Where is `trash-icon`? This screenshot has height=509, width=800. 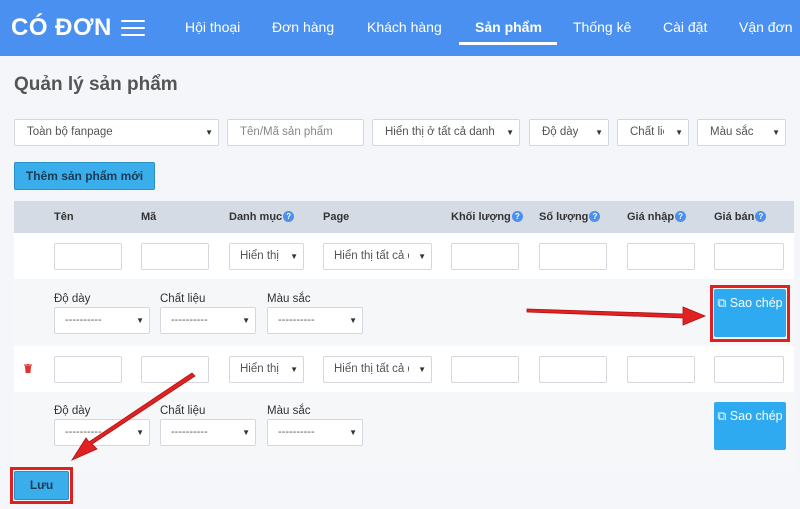 trash-icon is located at coordinates (28, 368).